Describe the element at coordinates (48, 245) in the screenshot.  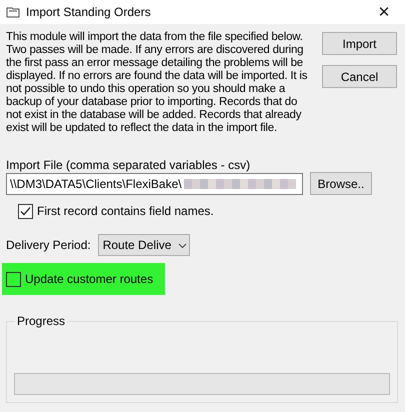
I see `field-label: Delivery Period:` at that location.